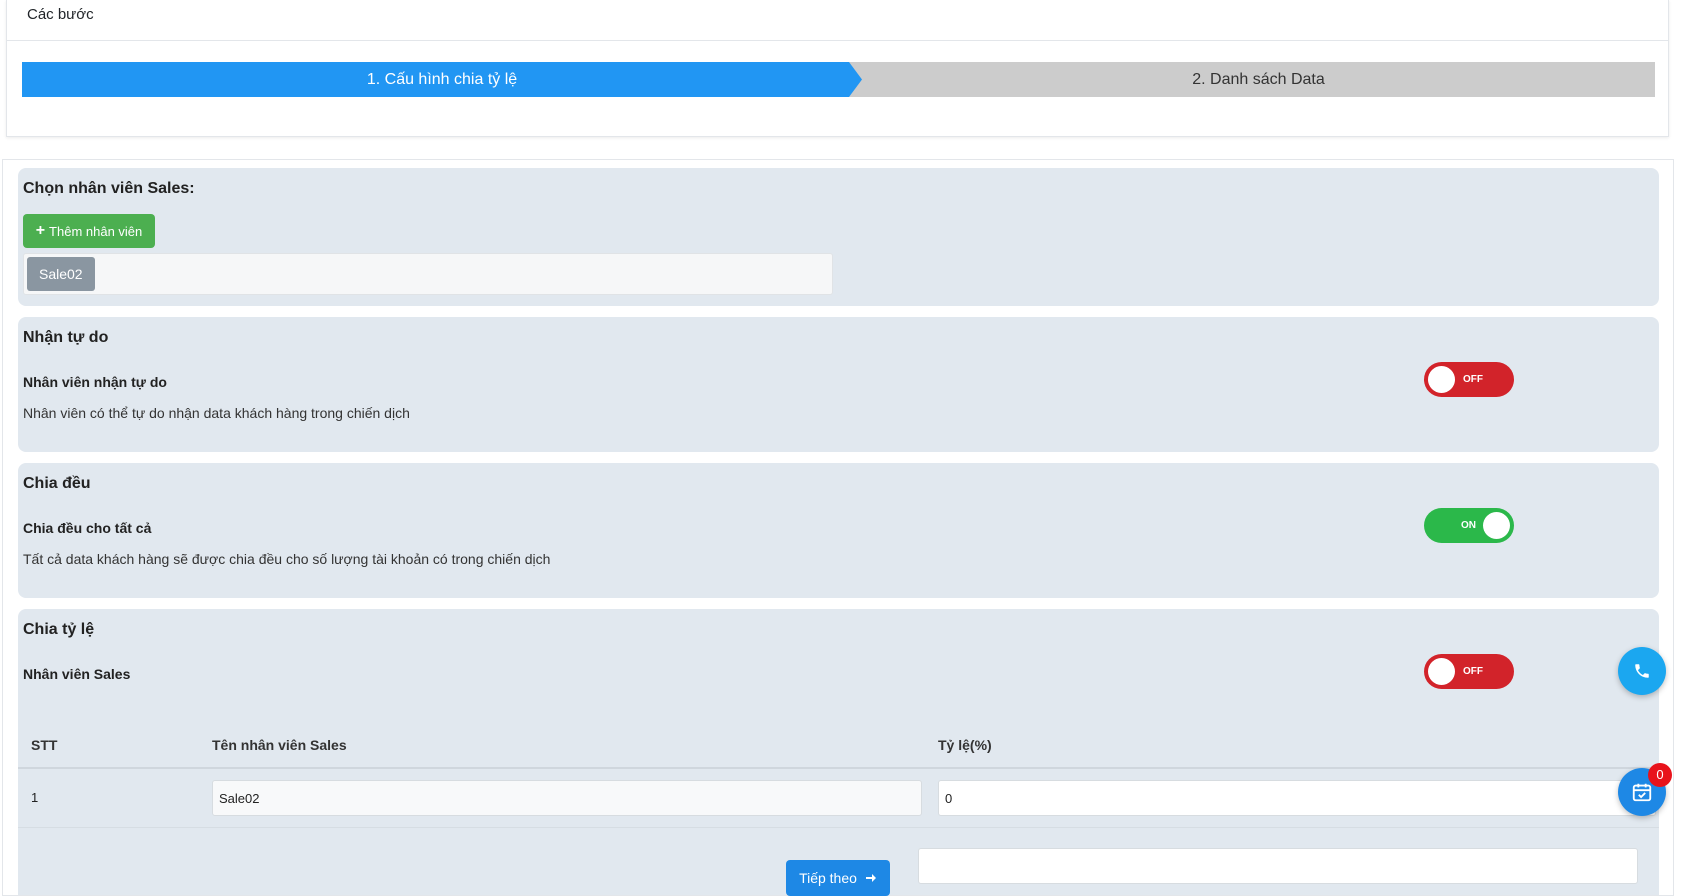 Image resolution: width=1683 pixels, height=896 pixels. What do you see at coordinates (40, 230) in the screenshot?
I see `plus-icon: +` at bounding box center [40, 230].